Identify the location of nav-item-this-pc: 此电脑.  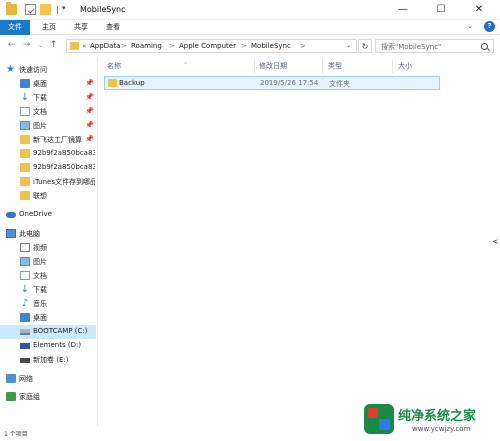
(48, 234).